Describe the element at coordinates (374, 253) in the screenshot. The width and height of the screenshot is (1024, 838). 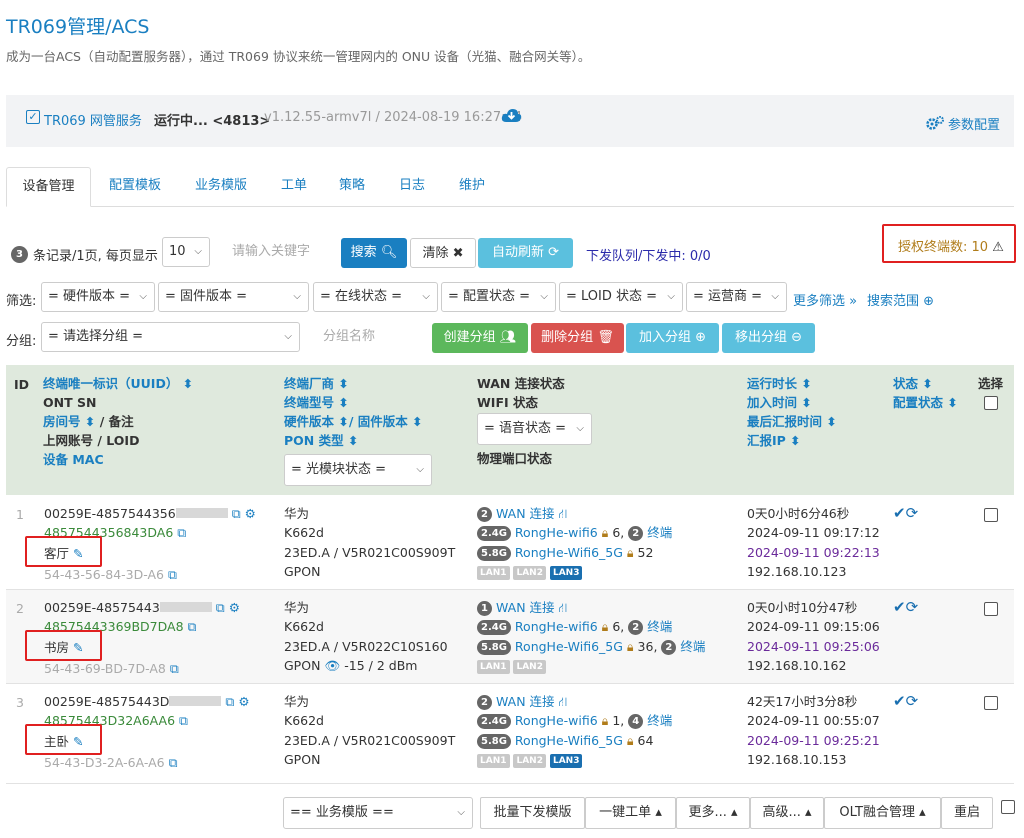
I see `search-button: 搜索 🔍︎` at that location.